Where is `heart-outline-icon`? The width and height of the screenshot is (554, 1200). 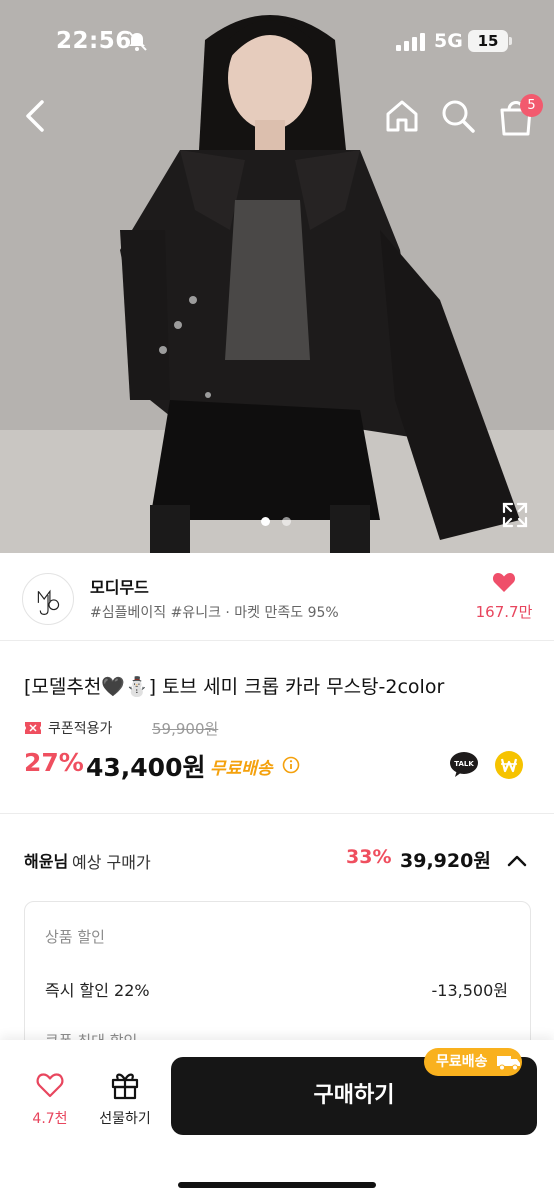
heart-outline-icon is located at coordinates (50, 1085).